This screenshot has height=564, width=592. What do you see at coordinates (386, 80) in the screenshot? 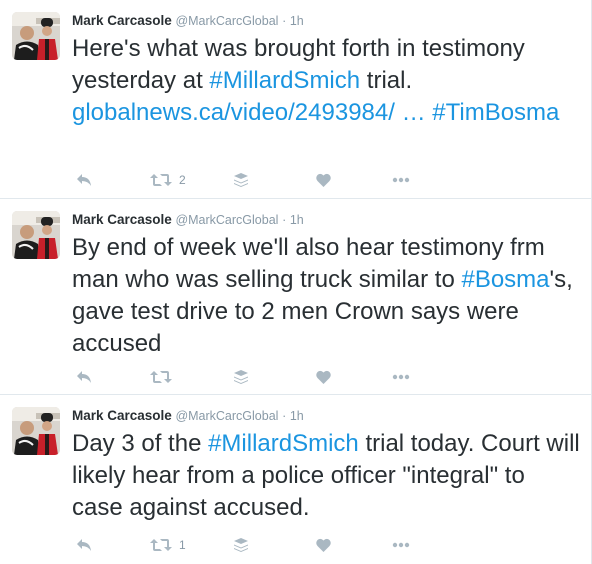
I see `text-segment: trial.` at bounding box center [386, 80].